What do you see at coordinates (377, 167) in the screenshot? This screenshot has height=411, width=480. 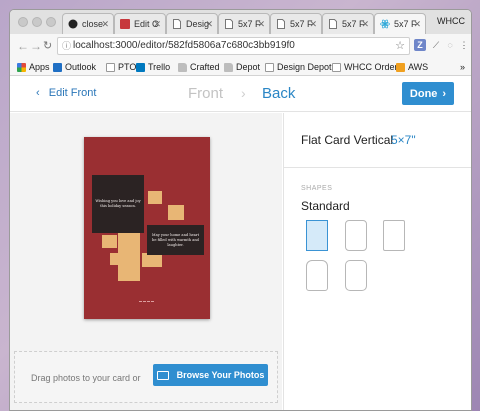 I see `divider` at bounding box center [377, 167].